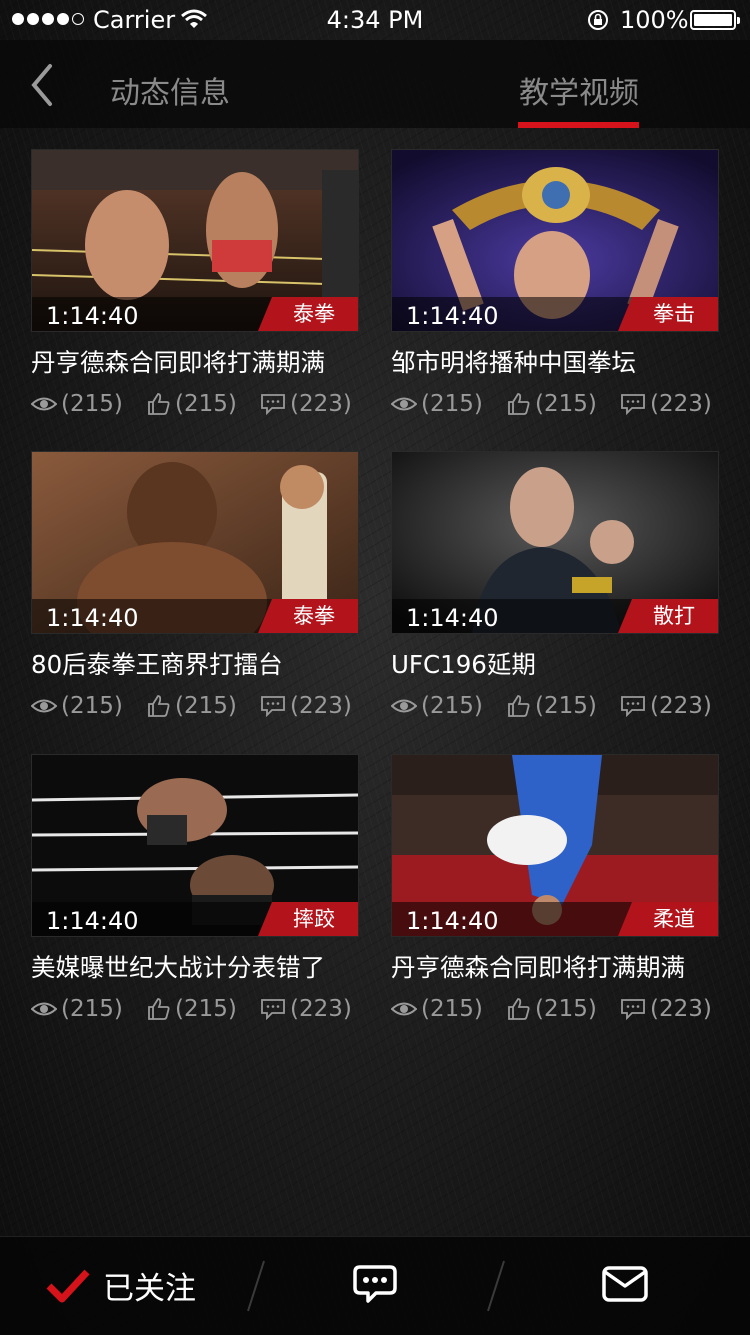 The height and width of the screenshot is (1335, 750). Describe the element at coordinates (134, 20) in the screenshot. I see `carrier-name: Carrier` at that location.